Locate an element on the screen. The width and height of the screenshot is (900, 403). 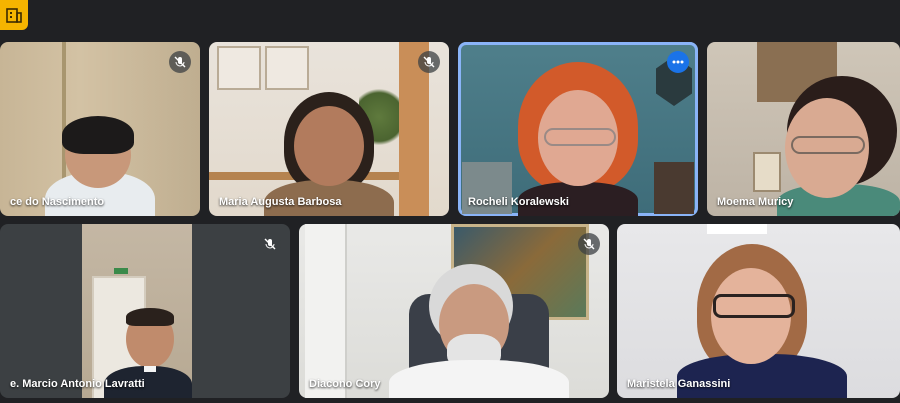
app-logo is located at coordinates (14, 15).